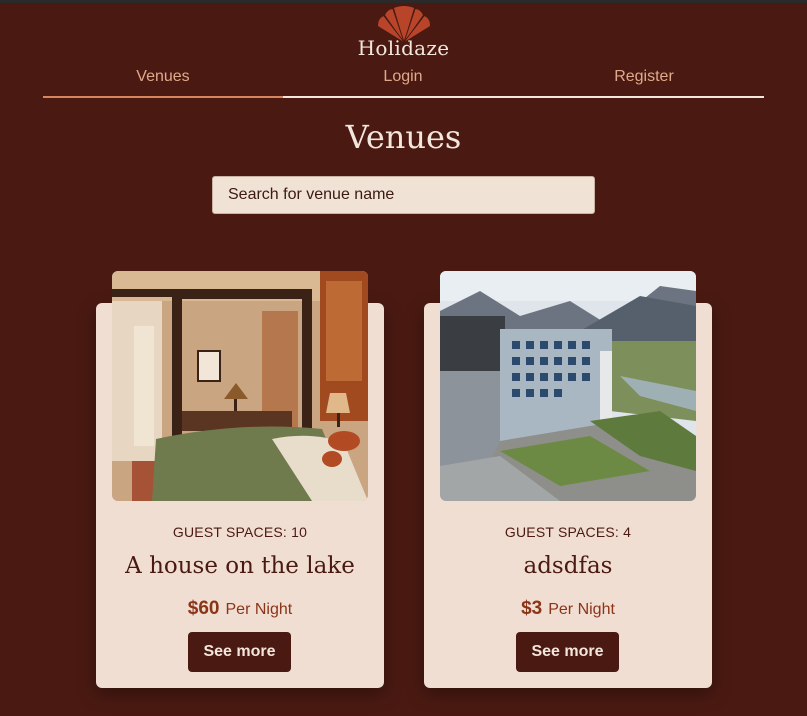  What do you see at coordinates (568, 566) in the screenshot?
I see `venue-name: adsdfas` at bounding box center [568, 566].